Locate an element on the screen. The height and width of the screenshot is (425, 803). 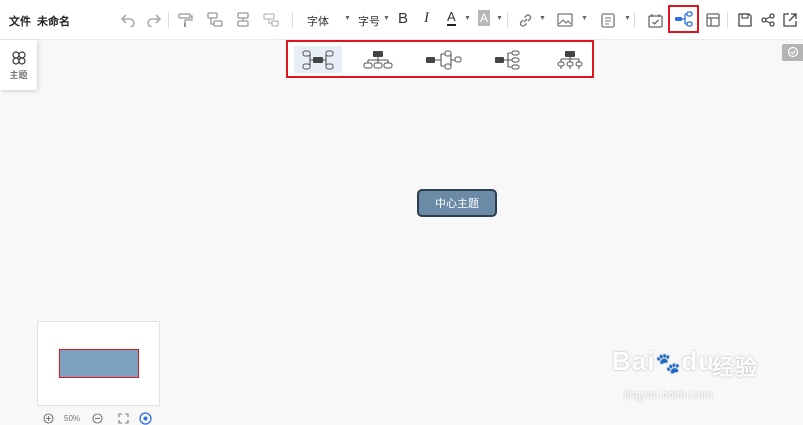
watermark-url: jingyan.baidu.com is located at coordinates (668, 395).